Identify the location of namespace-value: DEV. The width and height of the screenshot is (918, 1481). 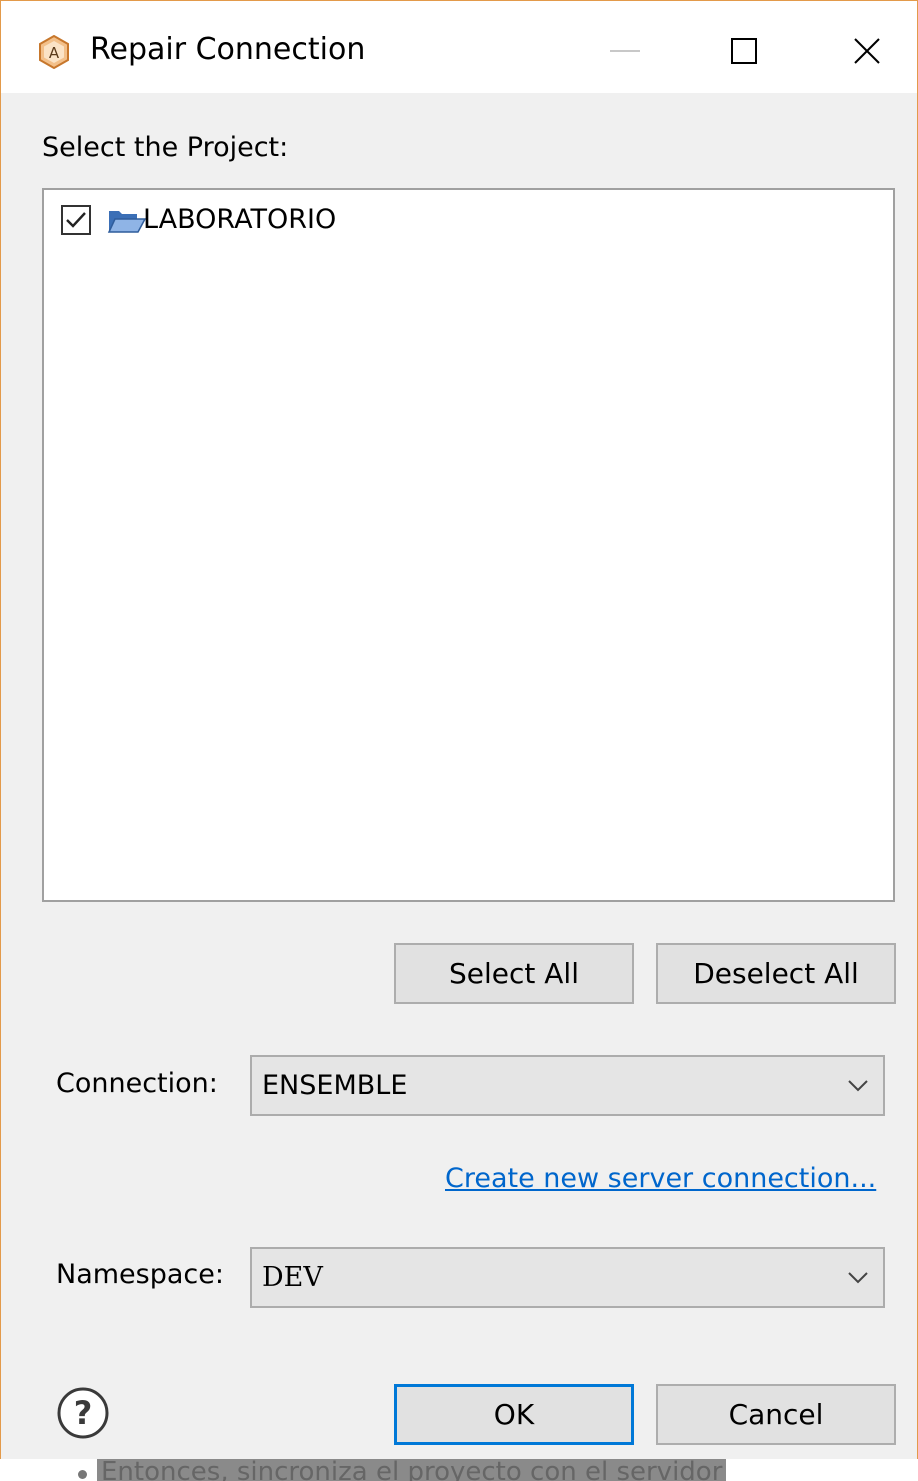
(292, 1277).